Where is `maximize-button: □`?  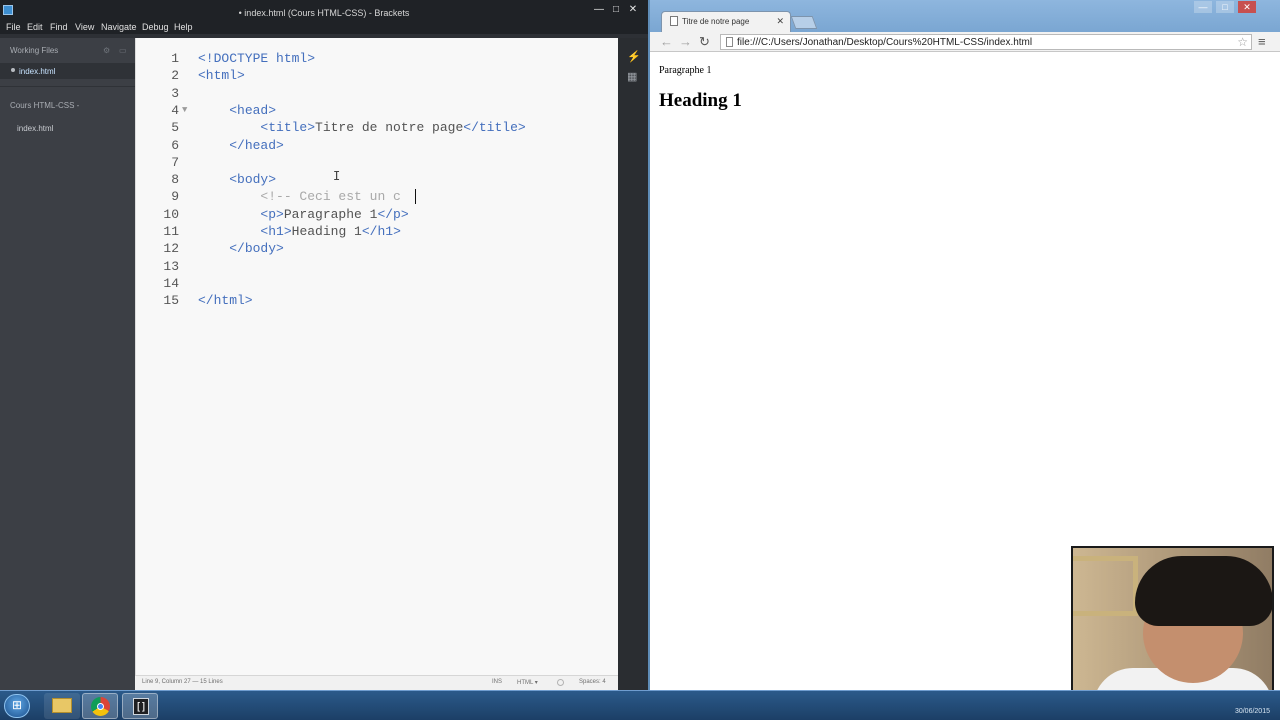 maximize-button: □ is located at coordinates (616, 10).